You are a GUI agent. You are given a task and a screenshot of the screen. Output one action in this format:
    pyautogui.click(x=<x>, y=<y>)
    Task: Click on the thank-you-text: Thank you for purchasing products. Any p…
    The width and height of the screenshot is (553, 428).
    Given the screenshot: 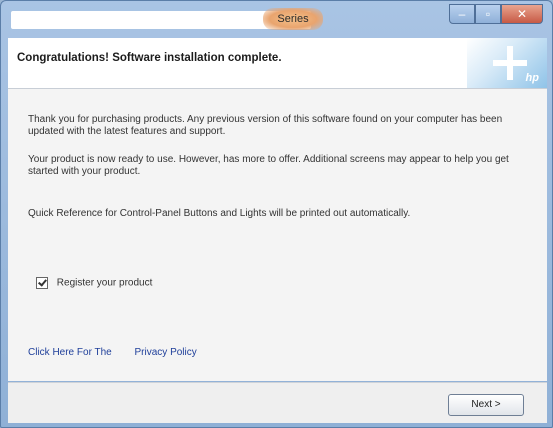 What is the action you would take?
    pyautogui.click(x=265, y=125)
    